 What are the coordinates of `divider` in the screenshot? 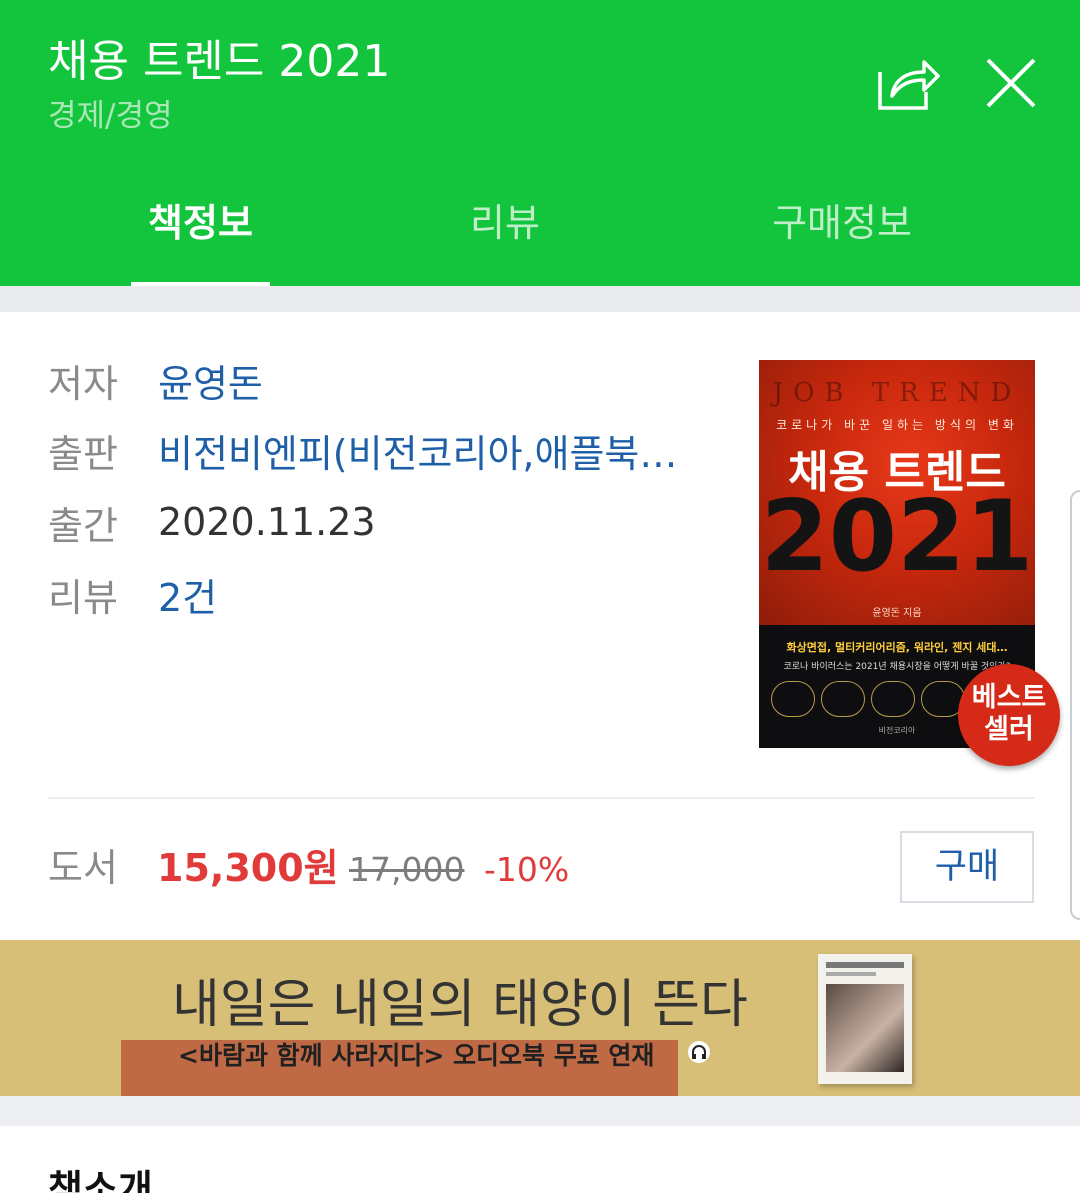 It's located at (541, 798).